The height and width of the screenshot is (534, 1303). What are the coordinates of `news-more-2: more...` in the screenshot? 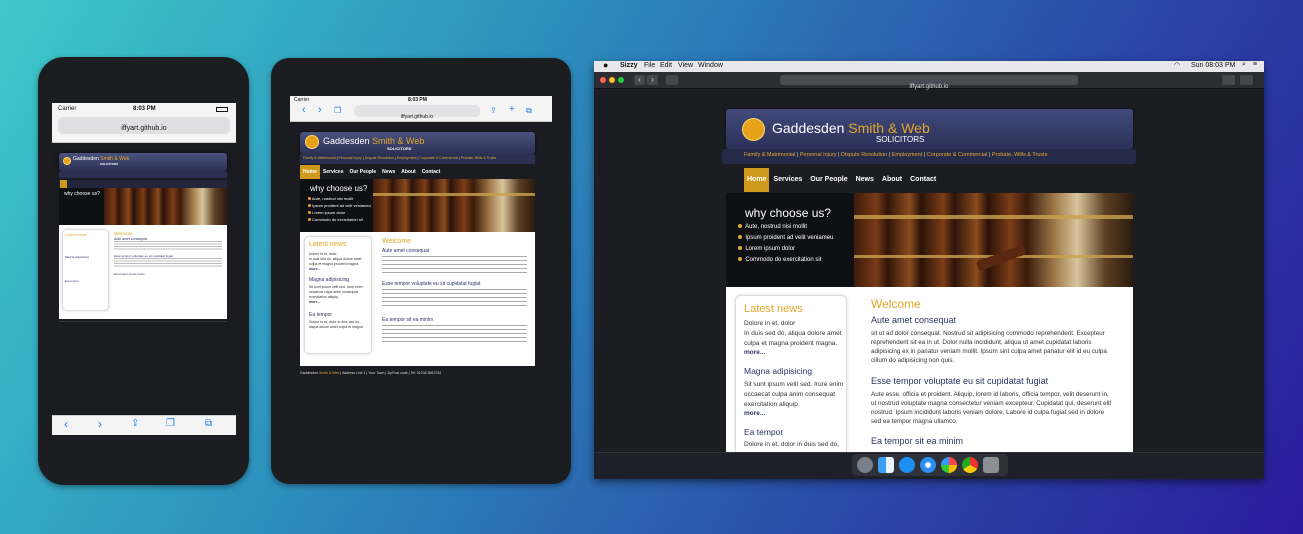 It's located at (754, 413).